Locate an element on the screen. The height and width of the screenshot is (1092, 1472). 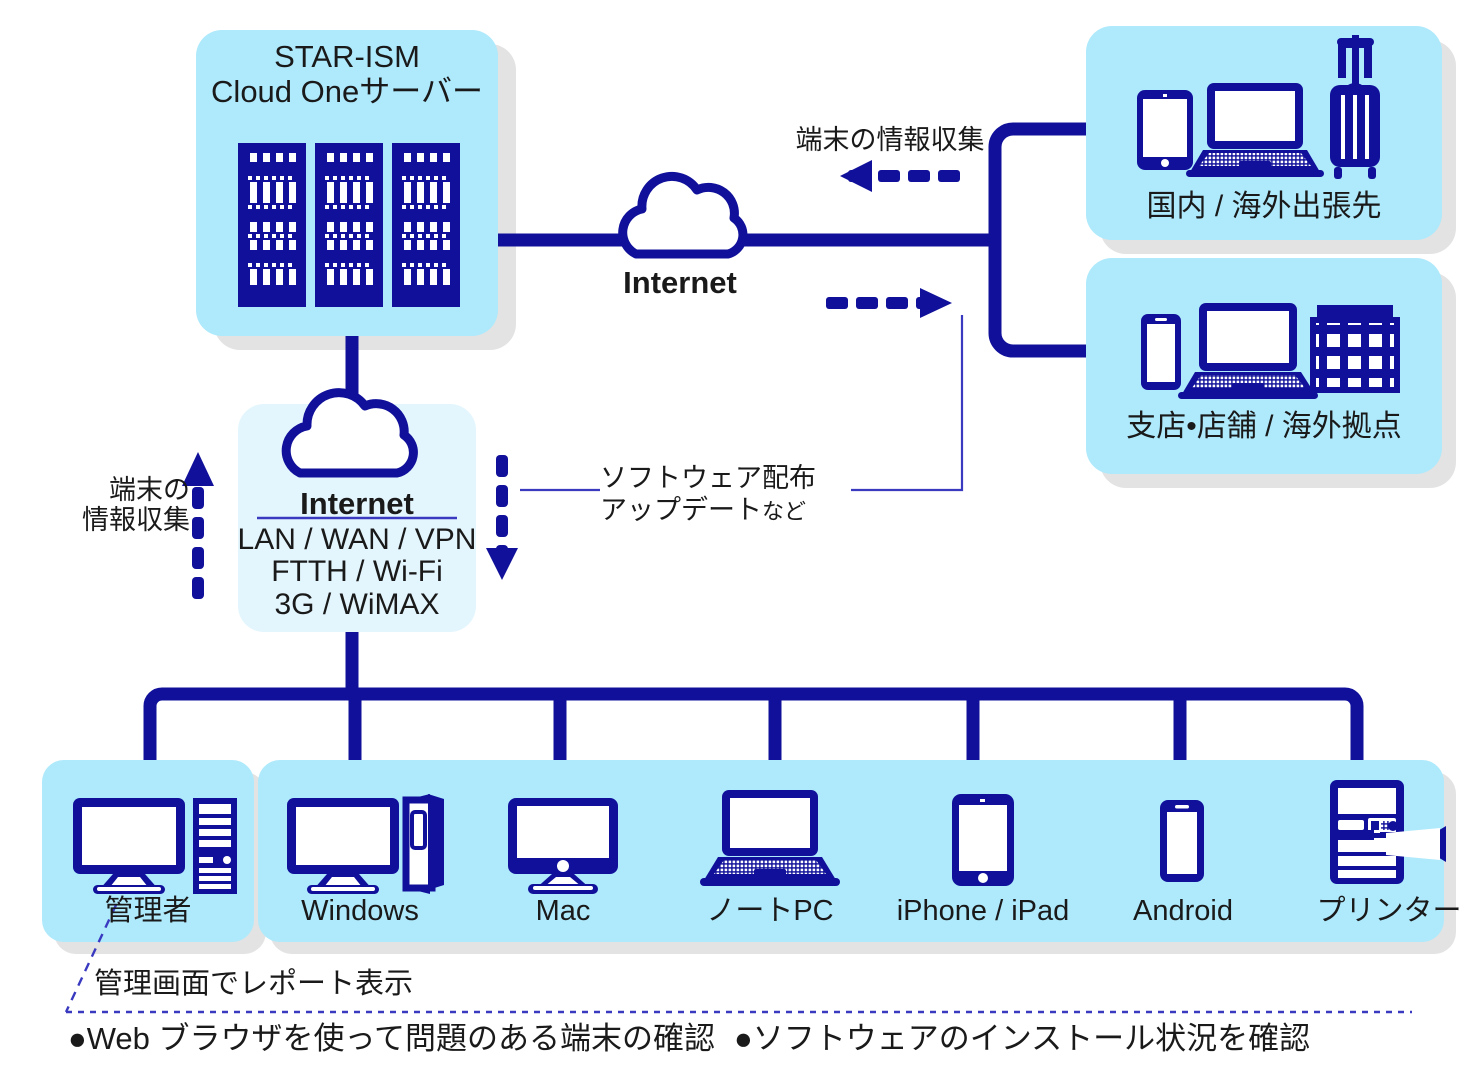
tablet-icon-device is located at coordinates (983, 840).